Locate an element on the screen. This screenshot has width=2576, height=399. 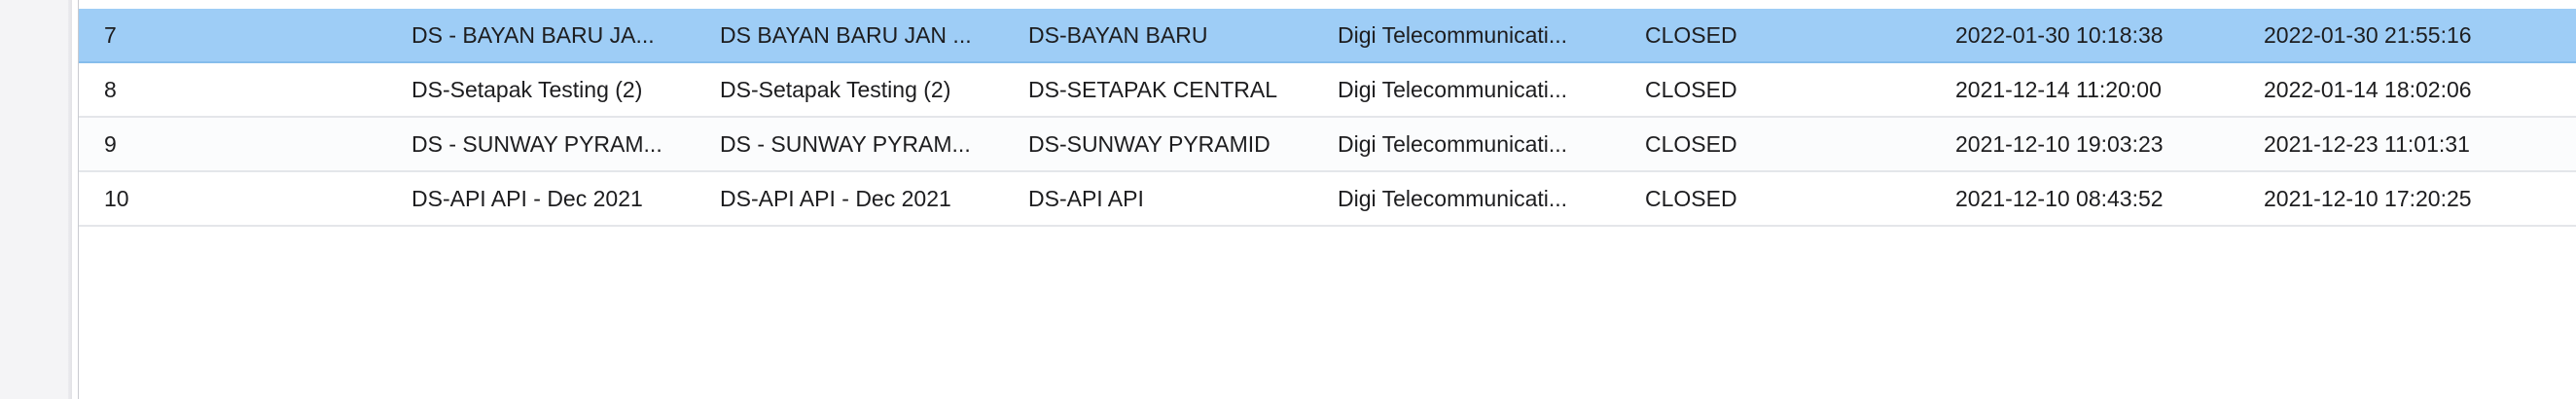
cell-number: 8 is located at coordinates (110, 89).